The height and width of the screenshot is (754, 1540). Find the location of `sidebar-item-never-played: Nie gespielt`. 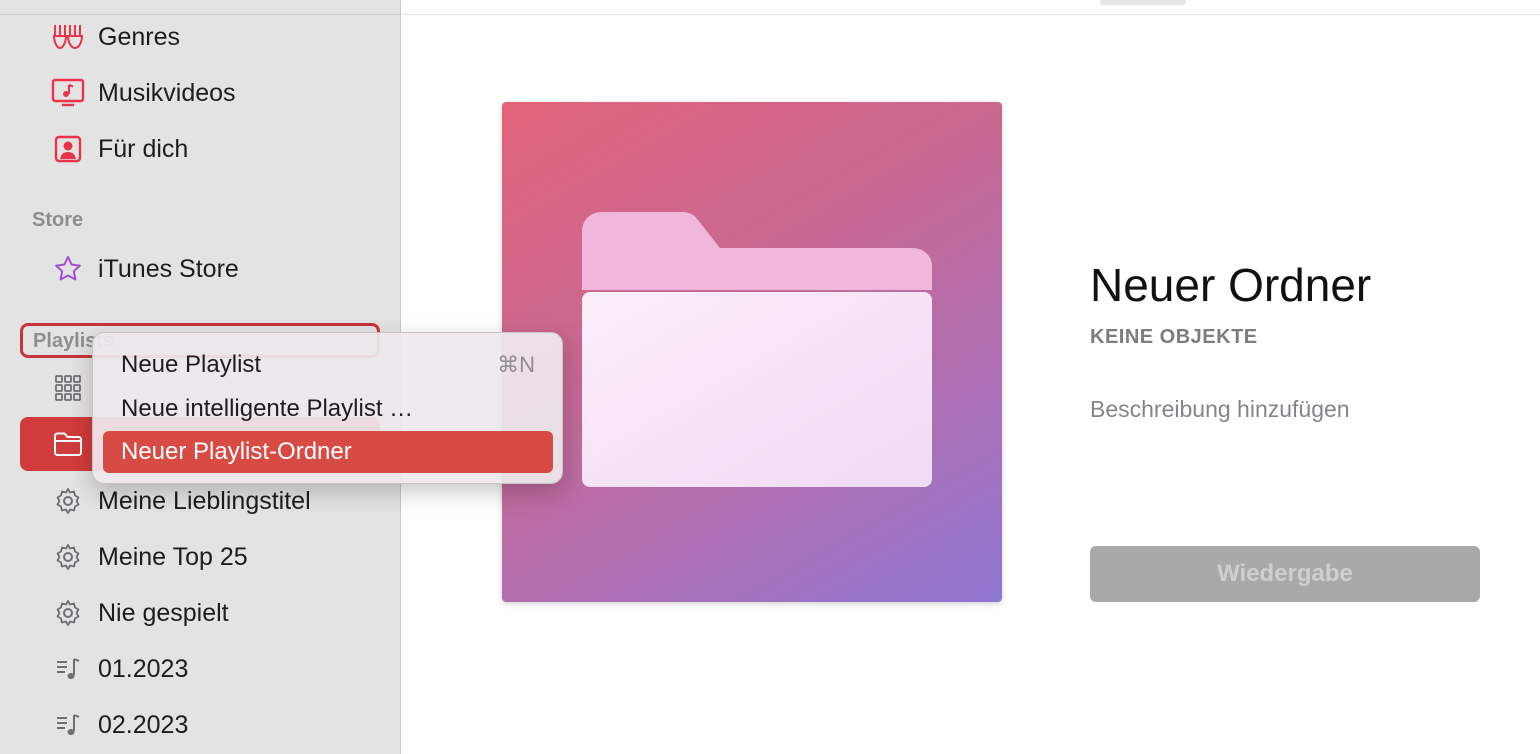

sidebar-item-never-played: Nie gespielt is located at coordinates (200, 613).